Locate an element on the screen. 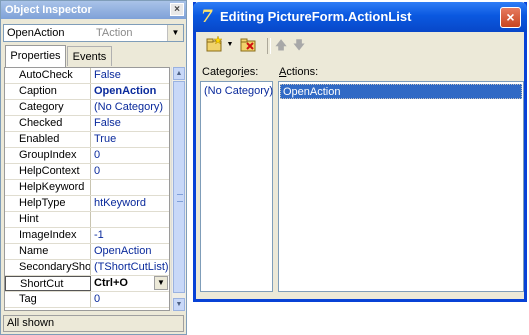 Image resolution: width=529 pixels, height=335 pixels. property-row-name: Name OpenAction is located at coordinates (87, 252).